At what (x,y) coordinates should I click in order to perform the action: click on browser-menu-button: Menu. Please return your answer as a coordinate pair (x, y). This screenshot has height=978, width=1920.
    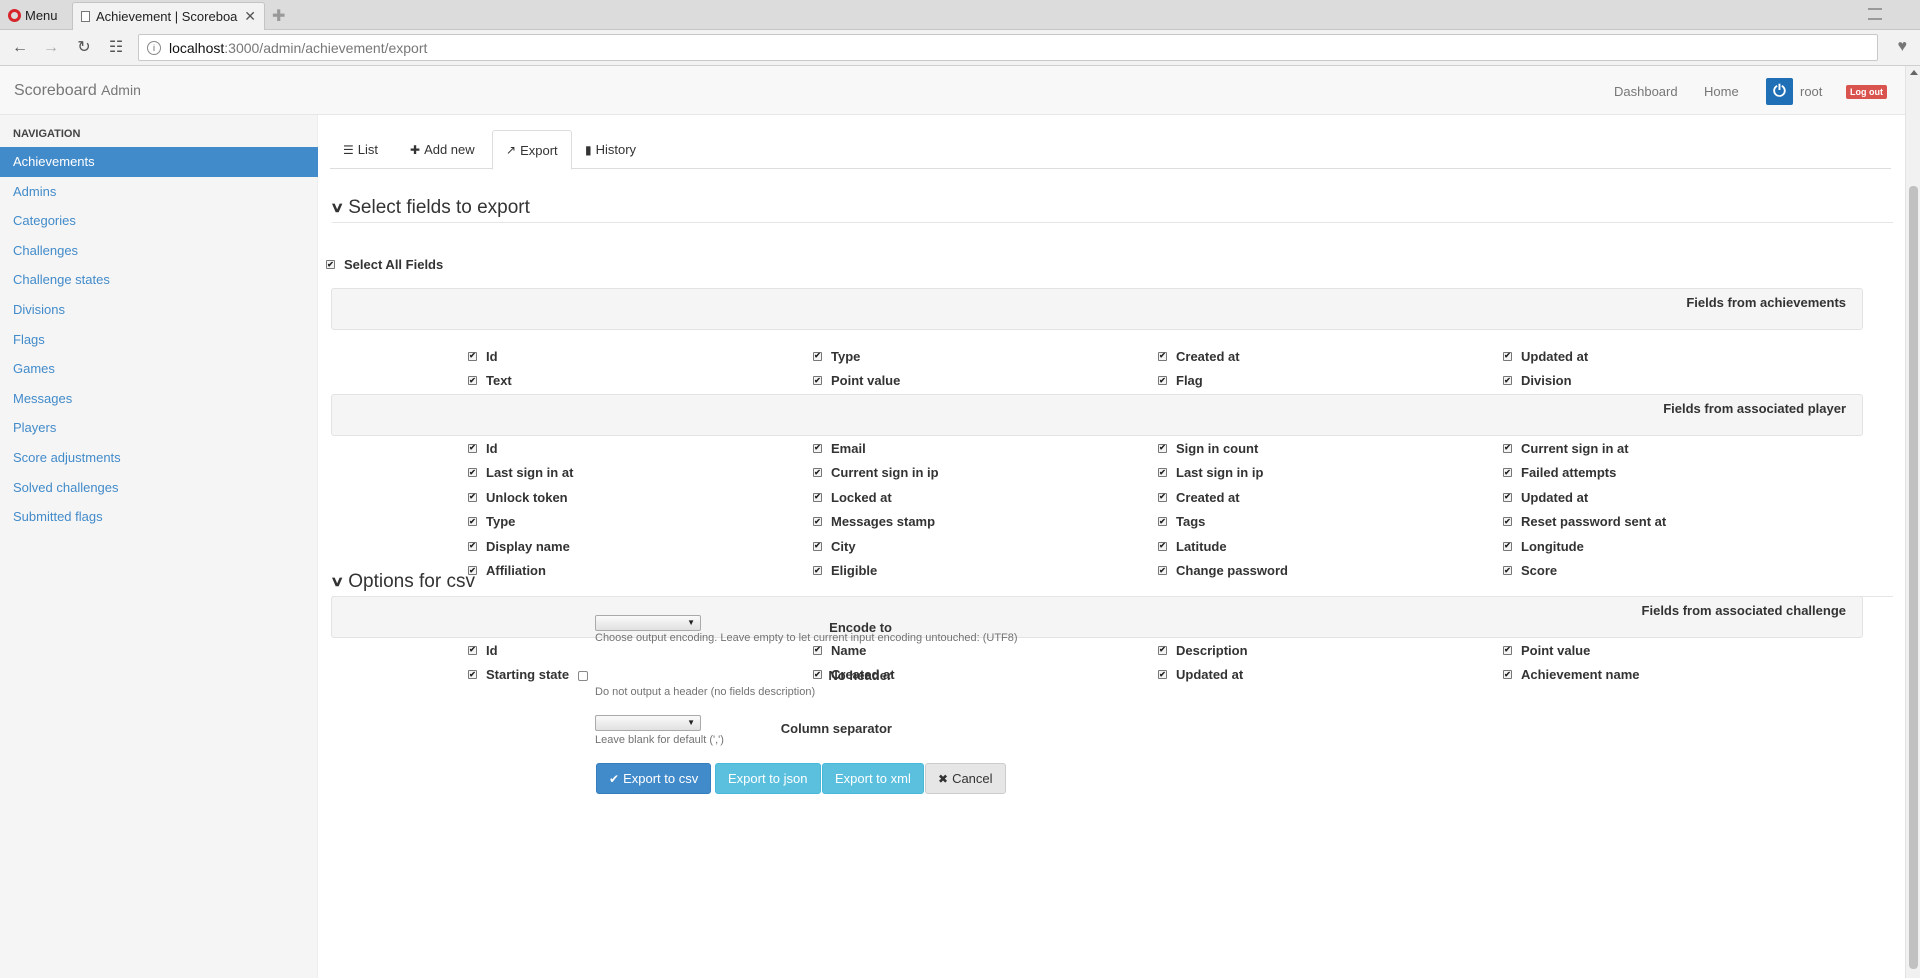
    Looking at the image, I should click on (33, 15).